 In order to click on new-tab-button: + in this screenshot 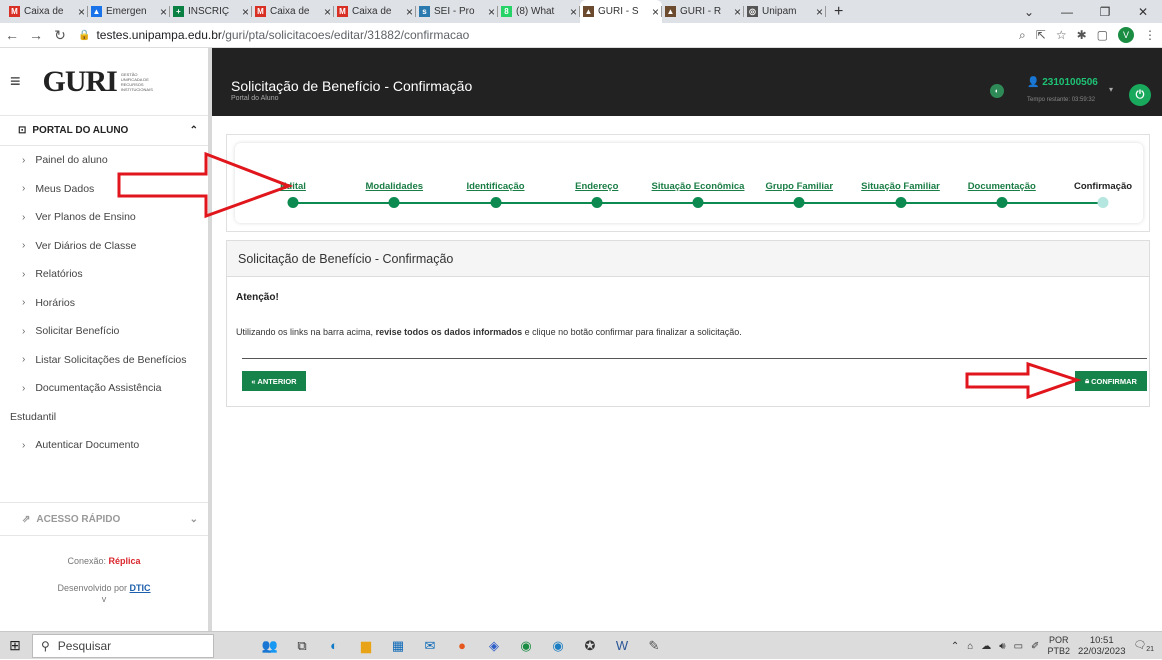, I will do `click(838, 12)`.